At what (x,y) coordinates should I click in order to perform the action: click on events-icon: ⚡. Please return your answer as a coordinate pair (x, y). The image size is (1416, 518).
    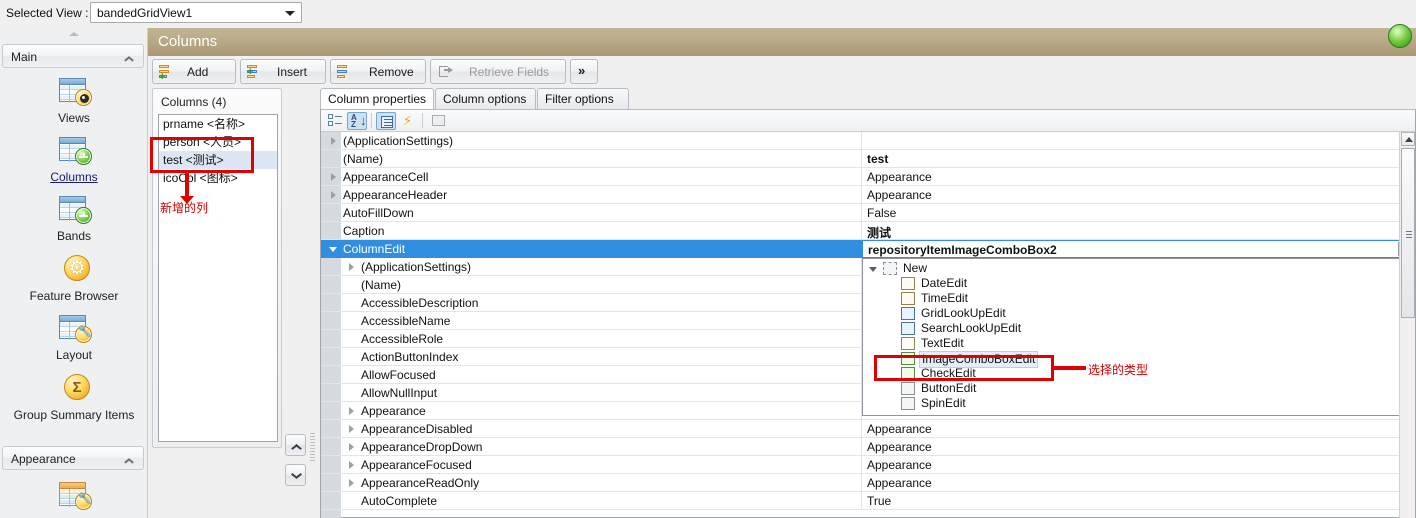
    Looking at the image, I should click on (409, 121).